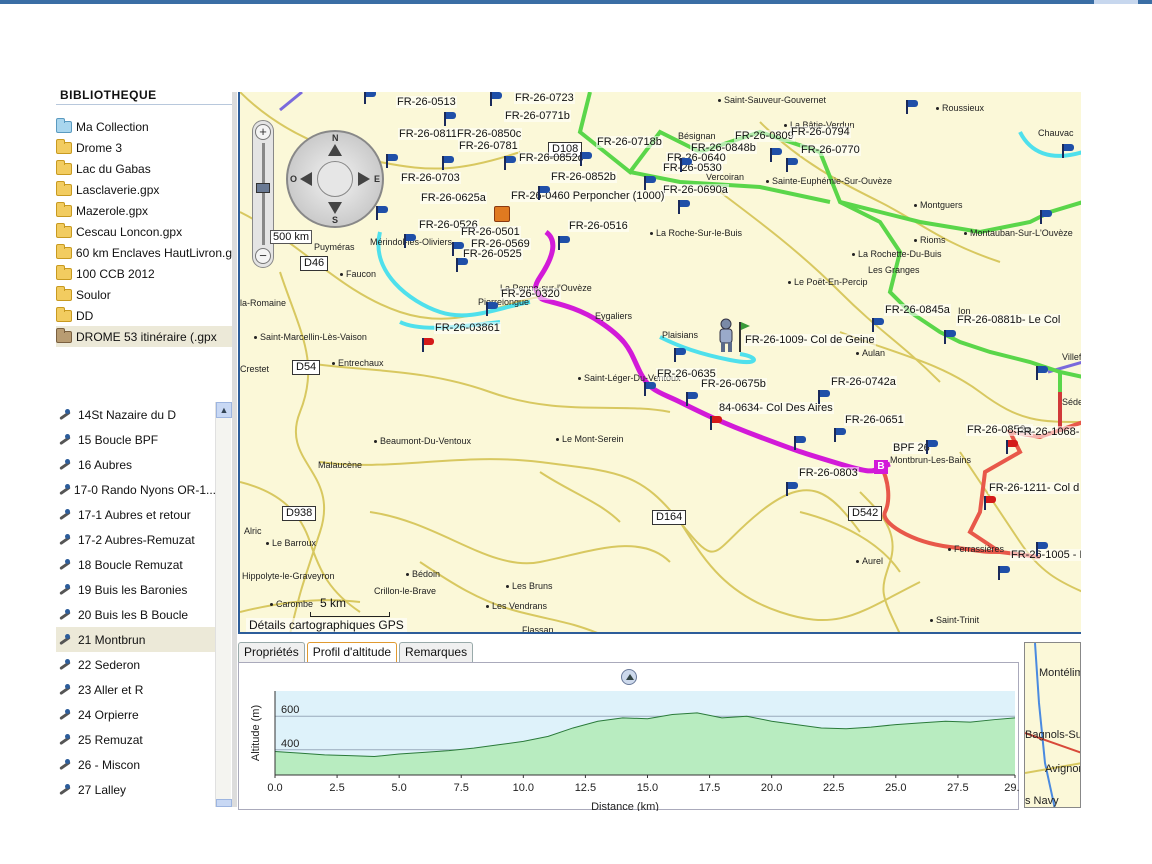 This screenshot has height=864, width=1152. I want to click on route-list-item: 27 Lalley, so click(136, 789).